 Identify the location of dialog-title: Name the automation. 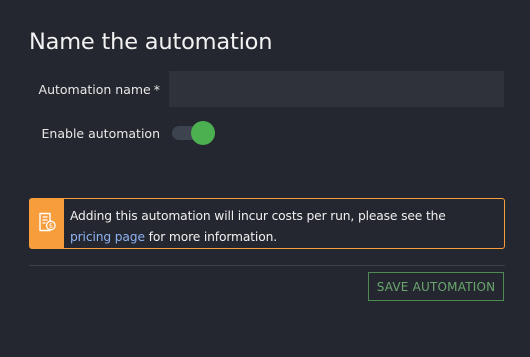
(151, 42).